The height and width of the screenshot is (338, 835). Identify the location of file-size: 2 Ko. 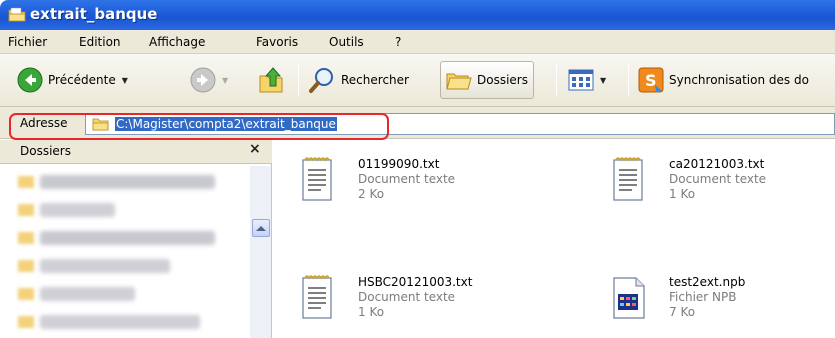
(371, 194).